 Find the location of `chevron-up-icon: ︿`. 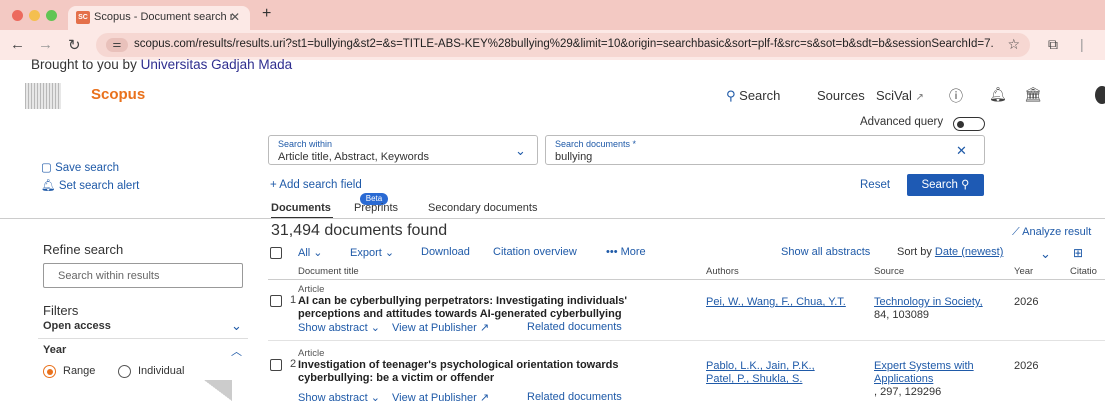

chevron-up-icon: ︿ is located at coordinates (236, 351).